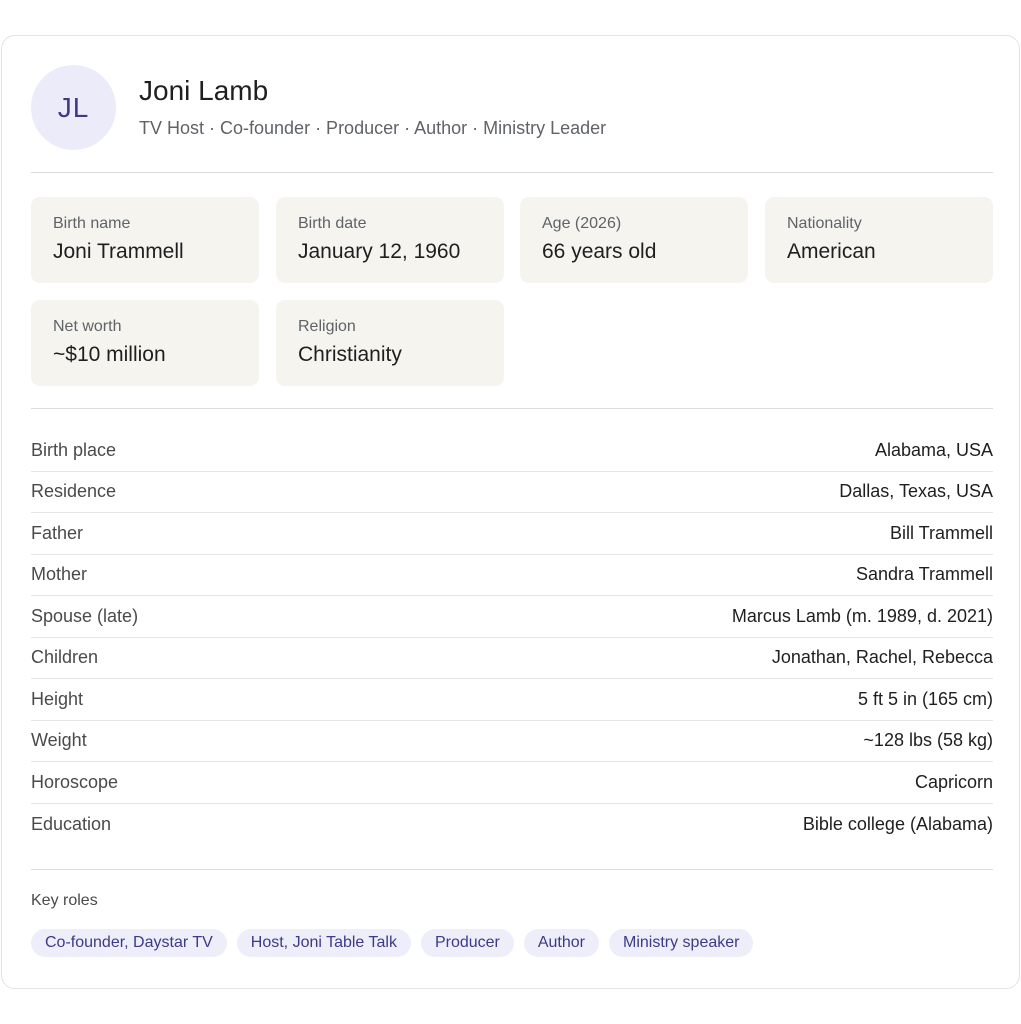  I want to click on stat-value: American, so click(831, 251).